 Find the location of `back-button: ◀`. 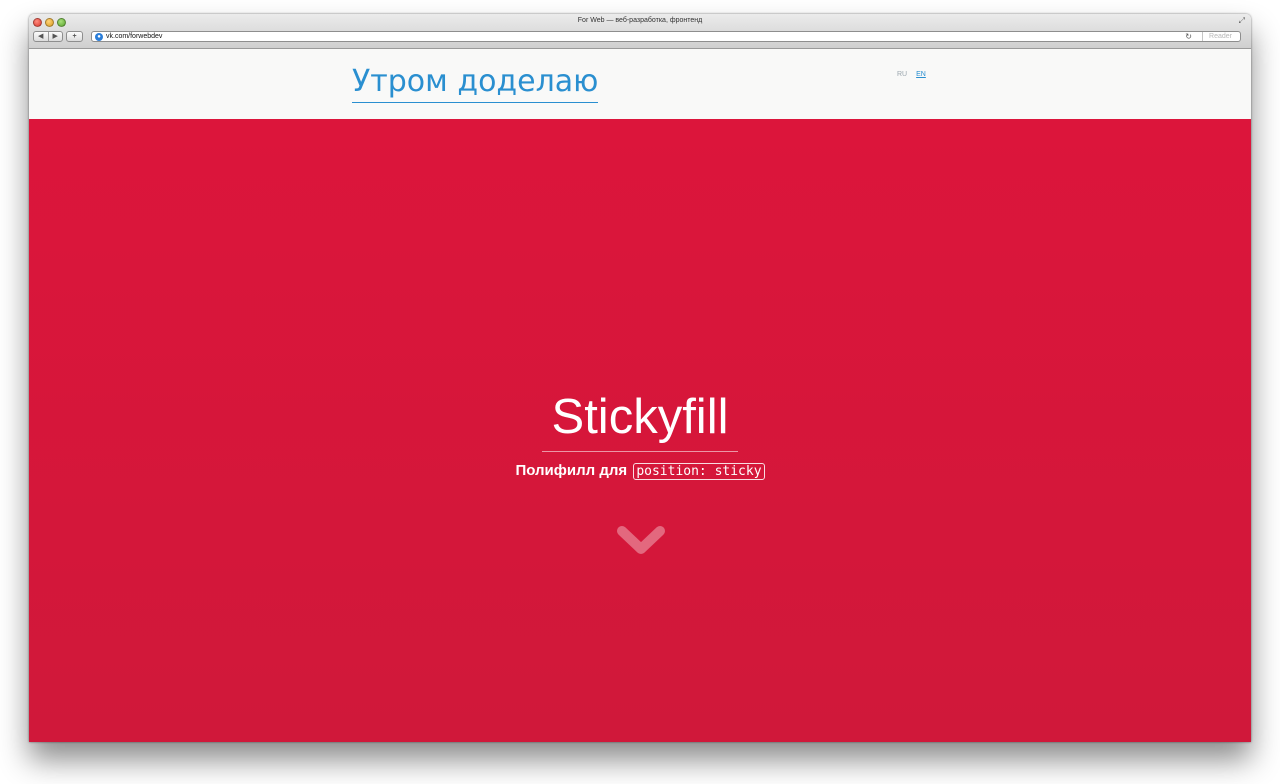

back-button: ◀ is located at coordinates (41, 36).